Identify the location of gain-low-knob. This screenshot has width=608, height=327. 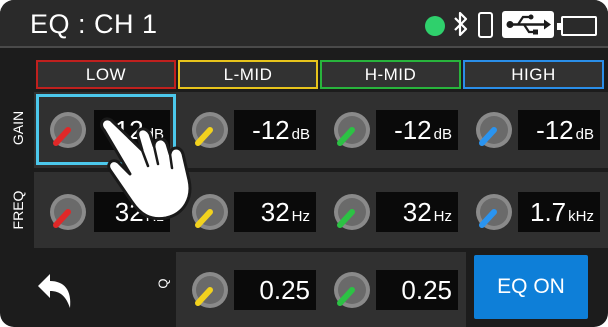
(68, 130).